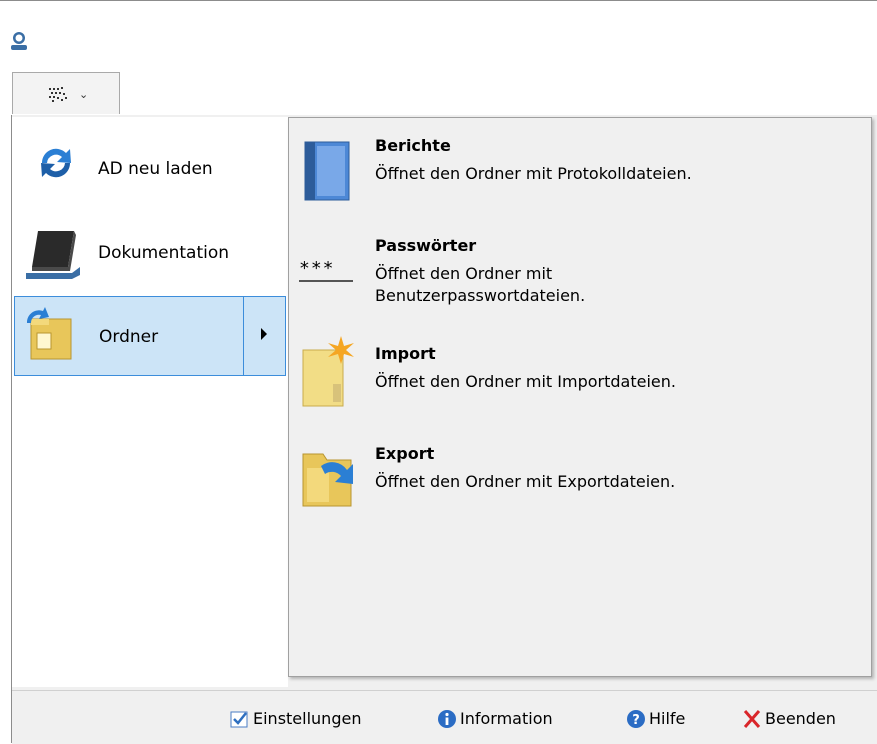  I want to click on refresh-arrows-icon, so click(56, 163).